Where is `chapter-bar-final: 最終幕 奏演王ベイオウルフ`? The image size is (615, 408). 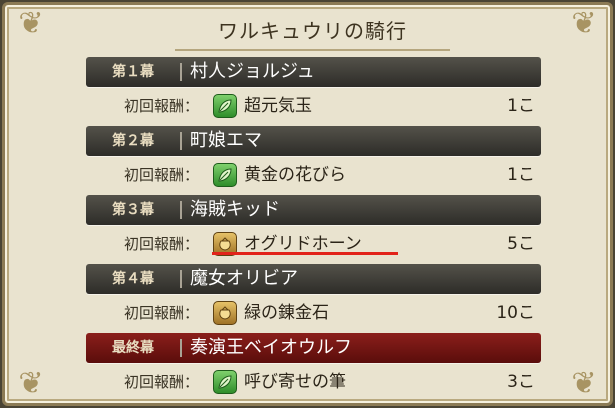 chapter-bar-final: 最終幕 奏演王ベイオウルフ is located at coordinates (313, 348).